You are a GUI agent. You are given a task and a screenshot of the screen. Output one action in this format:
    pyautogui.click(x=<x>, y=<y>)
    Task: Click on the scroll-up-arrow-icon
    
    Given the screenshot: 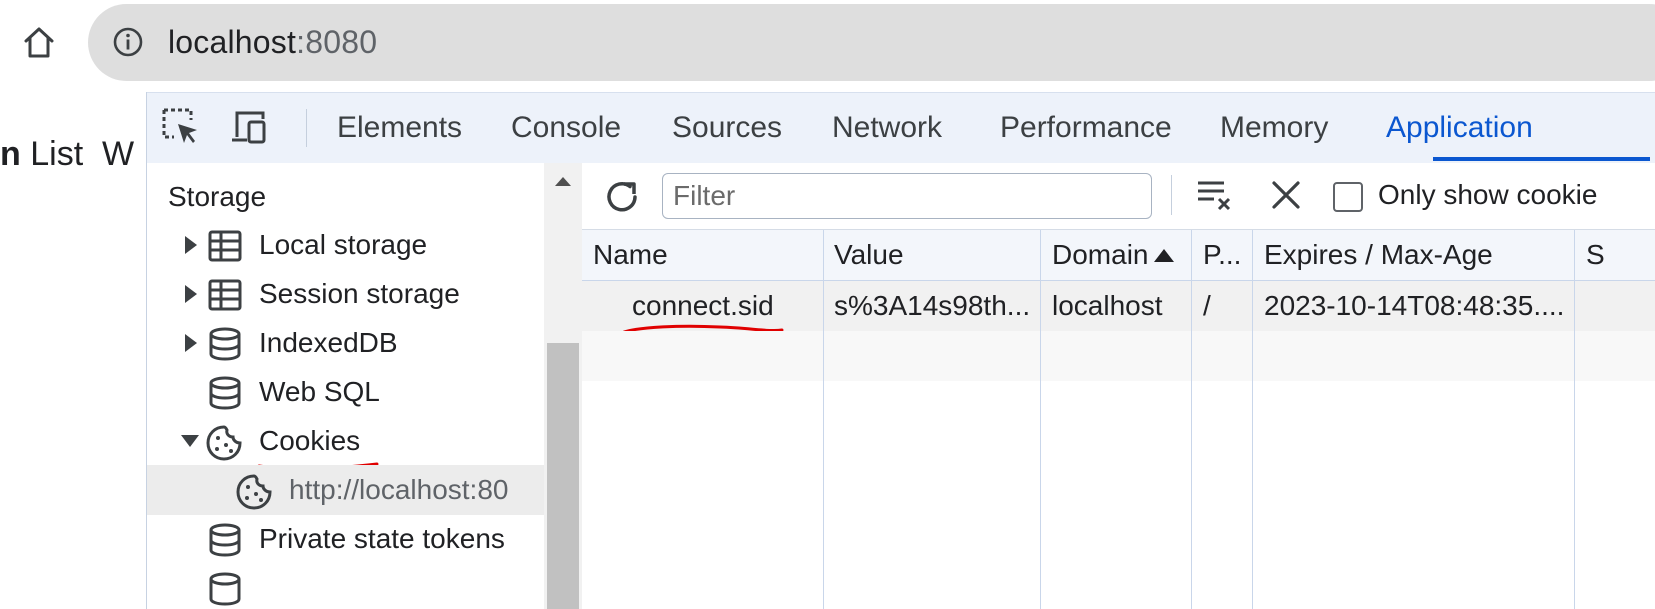 What is the action you would take?
    pyautogui.click(x=563, y=181)
    